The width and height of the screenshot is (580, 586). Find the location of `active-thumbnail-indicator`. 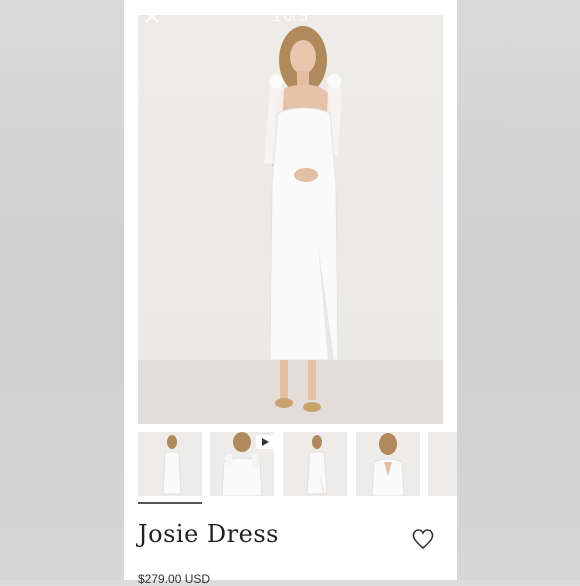

active-thumbnail-indicator is located at coordinates (170, 503).